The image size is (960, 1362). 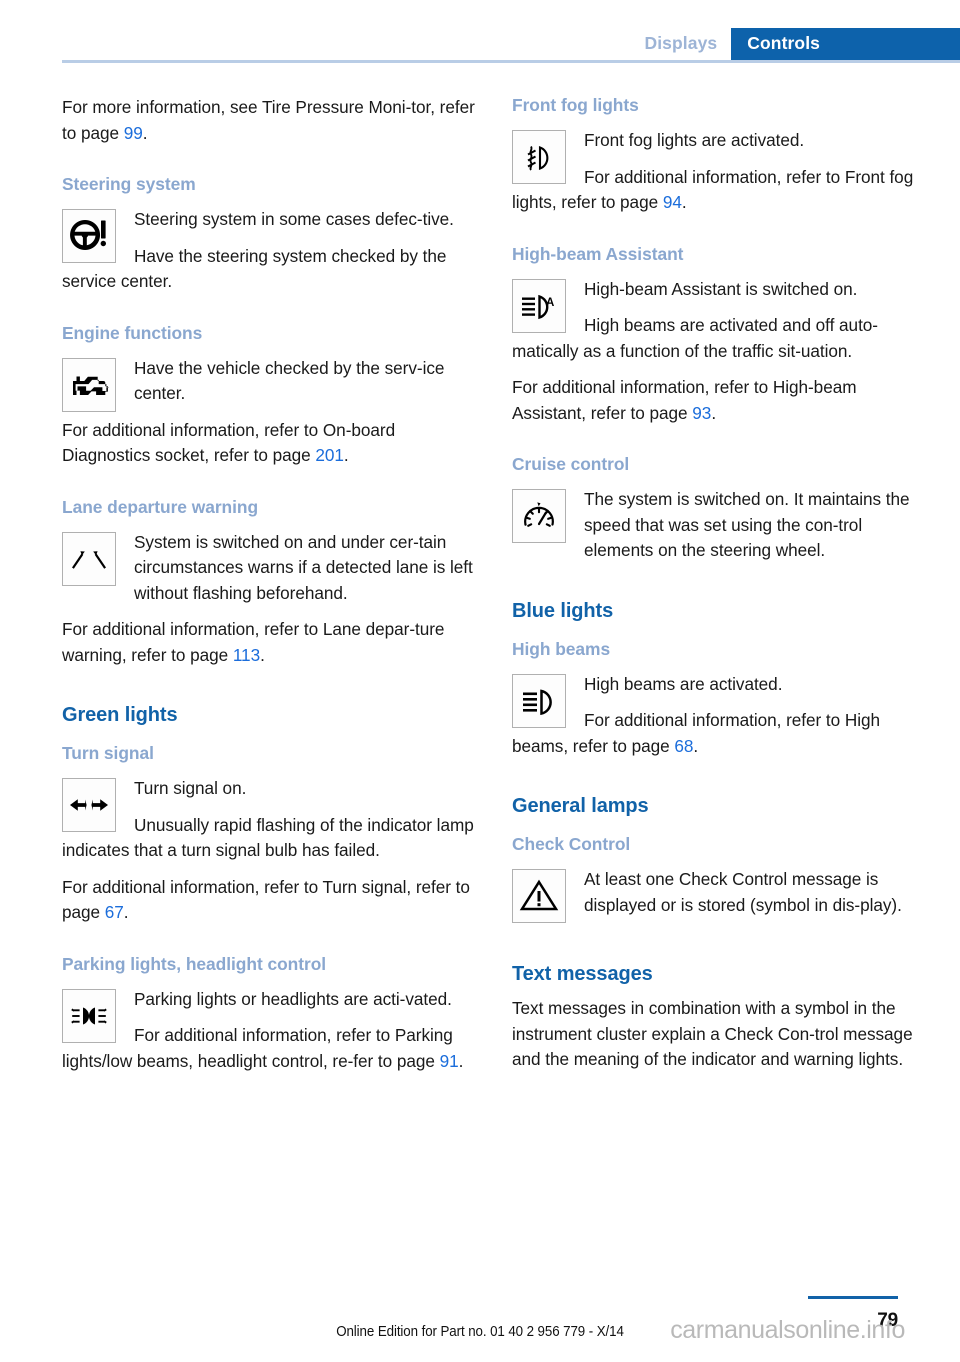 I want to click on lane-departure-warning-icon, so click(x=89, y=558).